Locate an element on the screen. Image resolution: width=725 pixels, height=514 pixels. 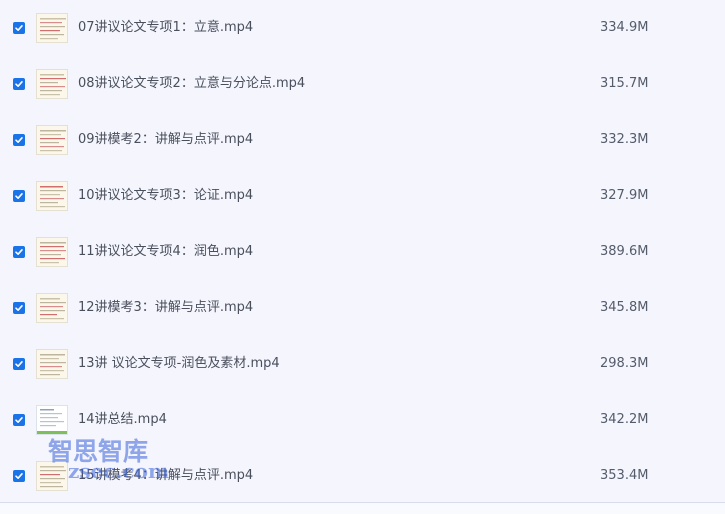
file-row: 09讲模考2：讲解与点评.mp4 332.3M is located at coordinates (362, 140).